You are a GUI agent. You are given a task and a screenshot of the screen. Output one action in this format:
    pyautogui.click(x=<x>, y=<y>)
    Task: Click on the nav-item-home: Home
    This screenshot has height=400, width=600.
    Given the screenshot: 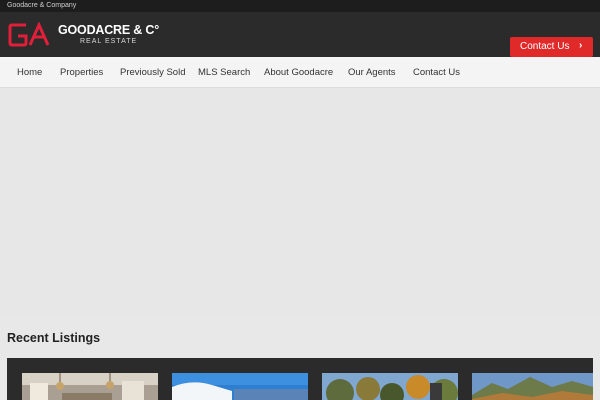 What is the action you would take?
    pyautogui.click(x=29, y=73)
    